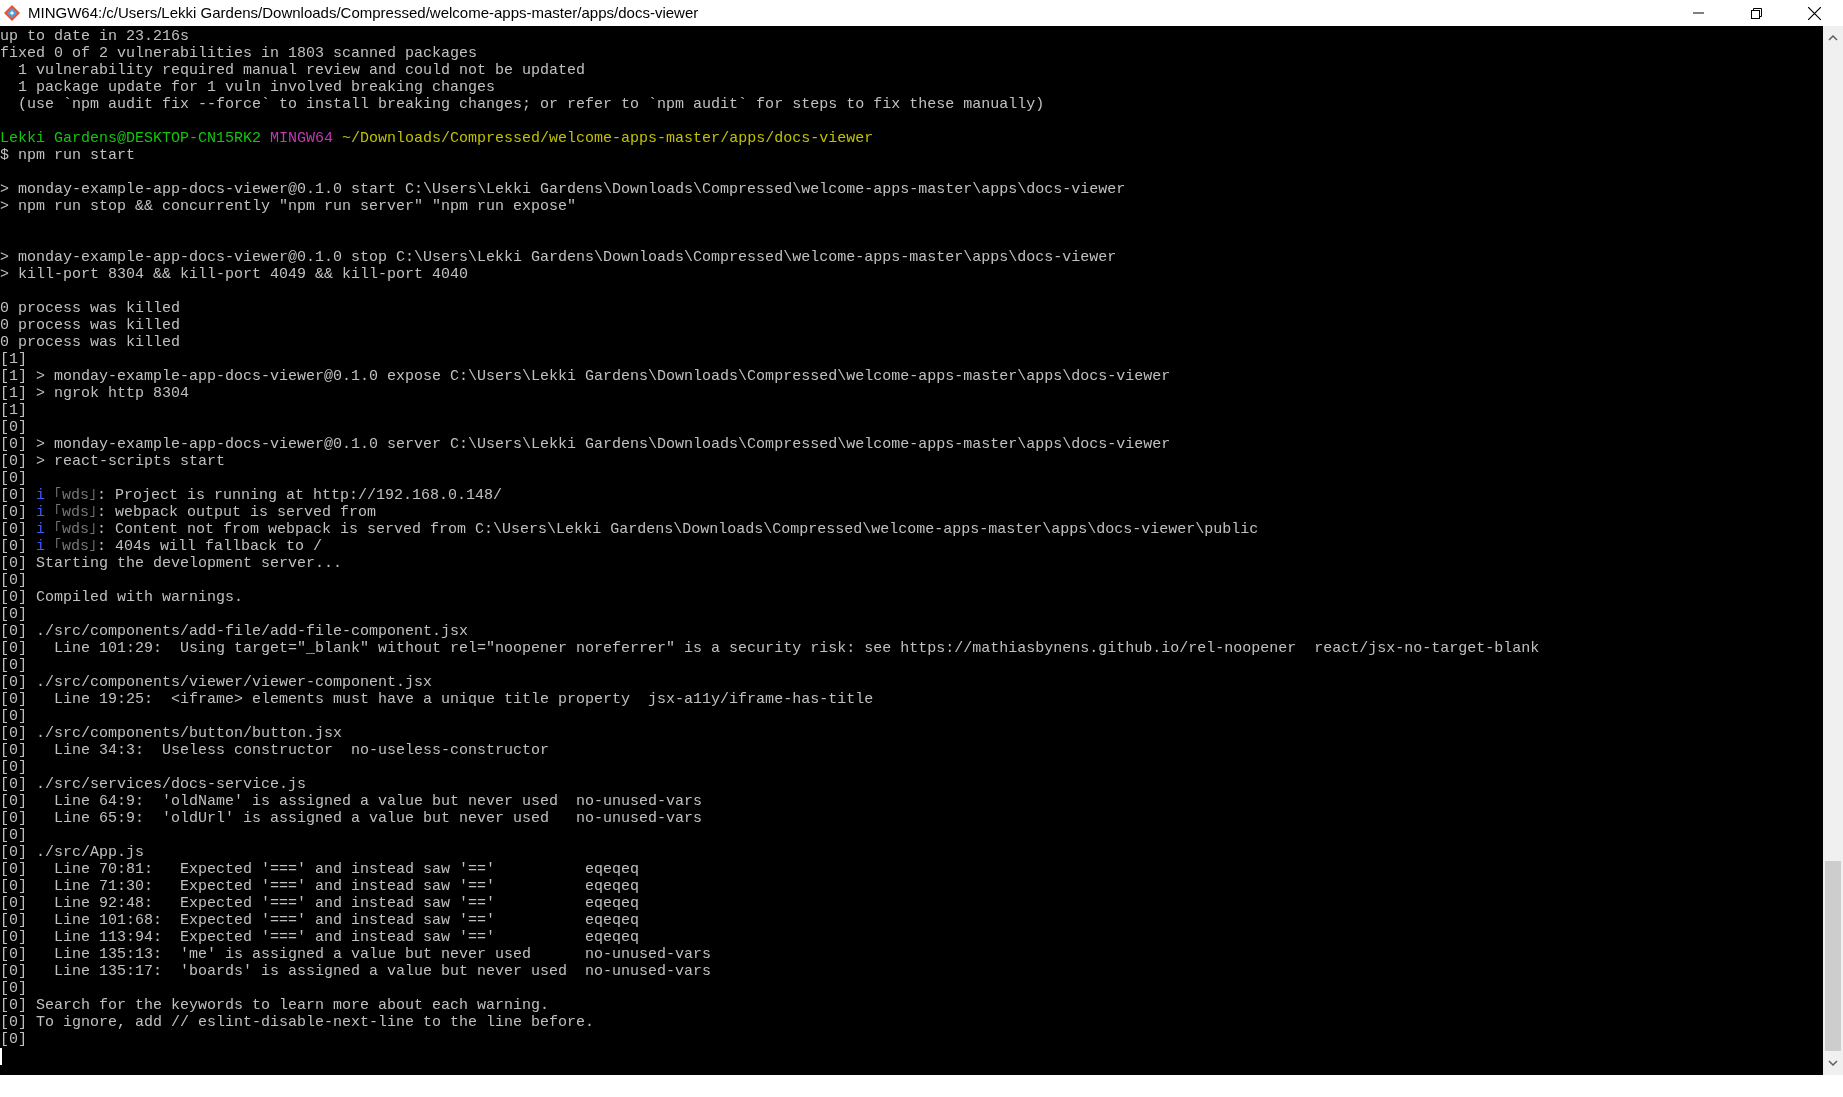 This screenshot has width=1843, height=1097. I want to click on terminal-line: [0] ./src/services/docs-service.js, so click(153, 784).